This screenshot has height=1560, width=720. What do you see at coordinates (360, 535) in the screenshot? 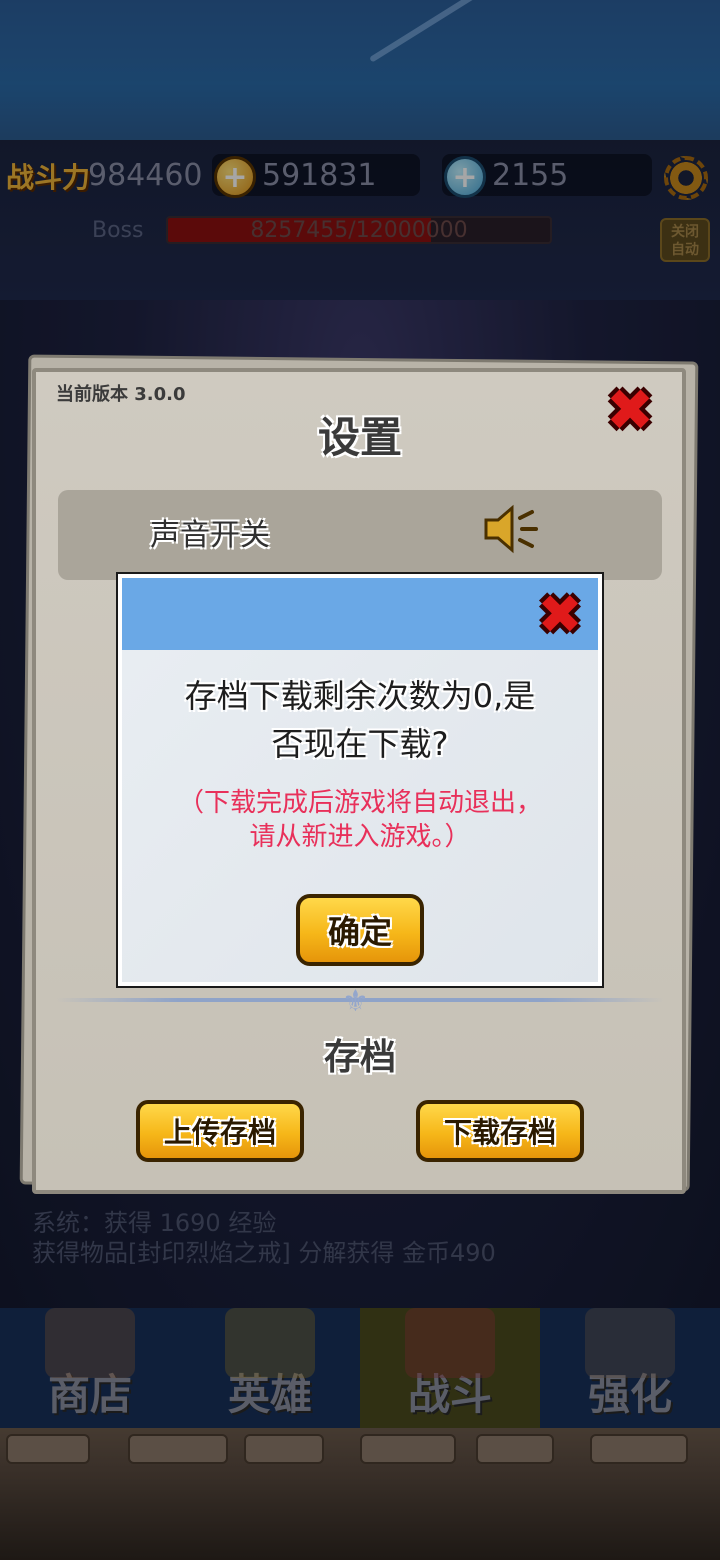
I see `sound-row` at bounding box center [360, 535].